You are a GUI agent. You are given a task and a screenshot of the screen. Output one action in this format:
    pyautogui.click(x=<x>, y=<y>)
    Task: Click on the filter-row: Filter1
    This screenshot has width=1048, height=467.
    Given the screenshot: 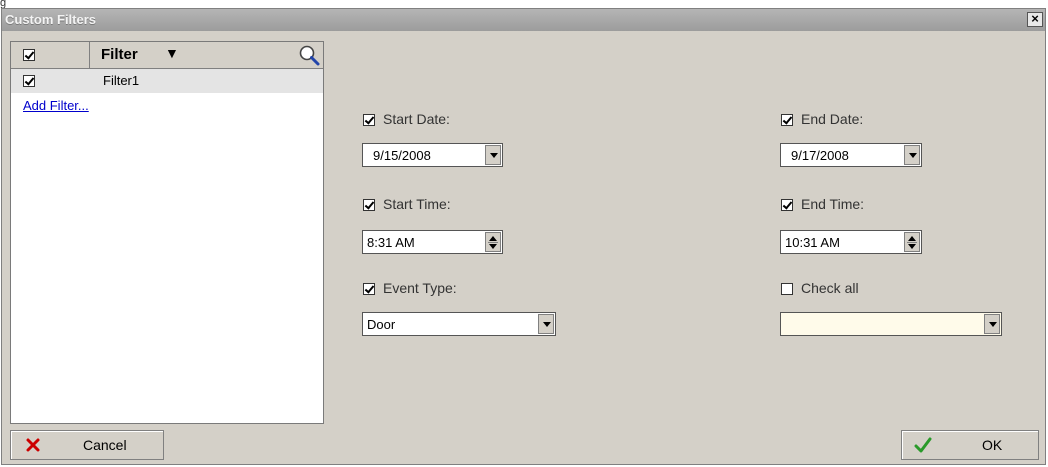 What is the action you would take?
    pyautogui.click(x=167, y=81)
    